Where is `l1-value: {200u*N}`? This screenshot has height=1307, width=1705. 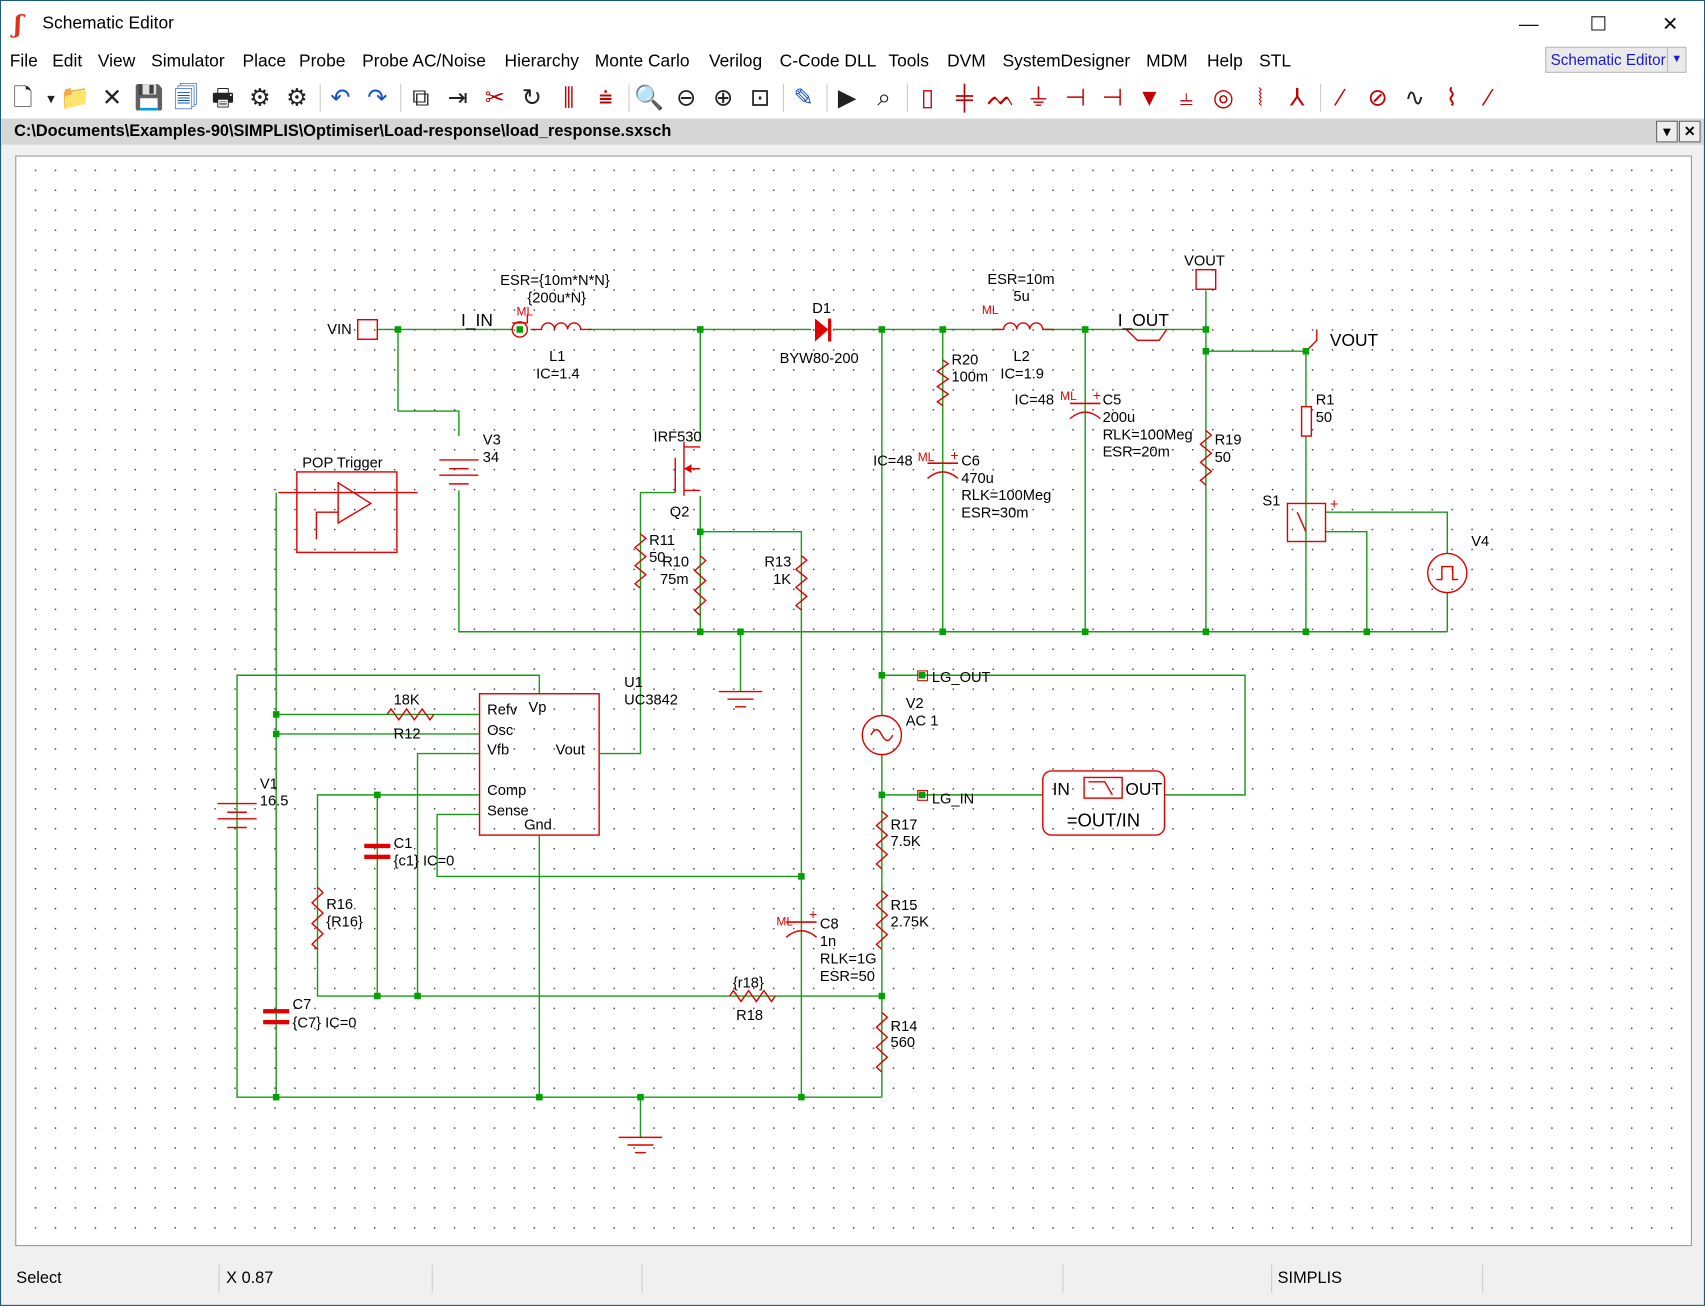 l1-value: {200u*N} is located at coordinates (556, 298).